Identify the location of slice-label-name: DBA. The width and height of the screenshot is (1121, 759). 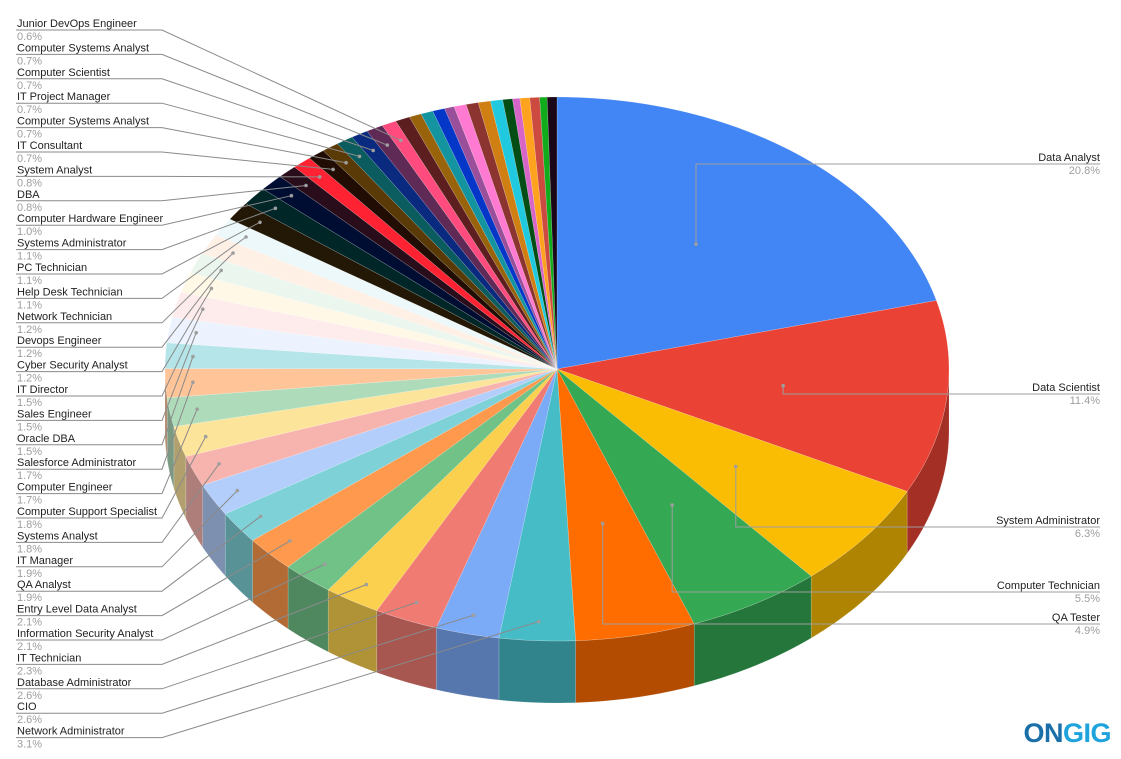
(28, 195).